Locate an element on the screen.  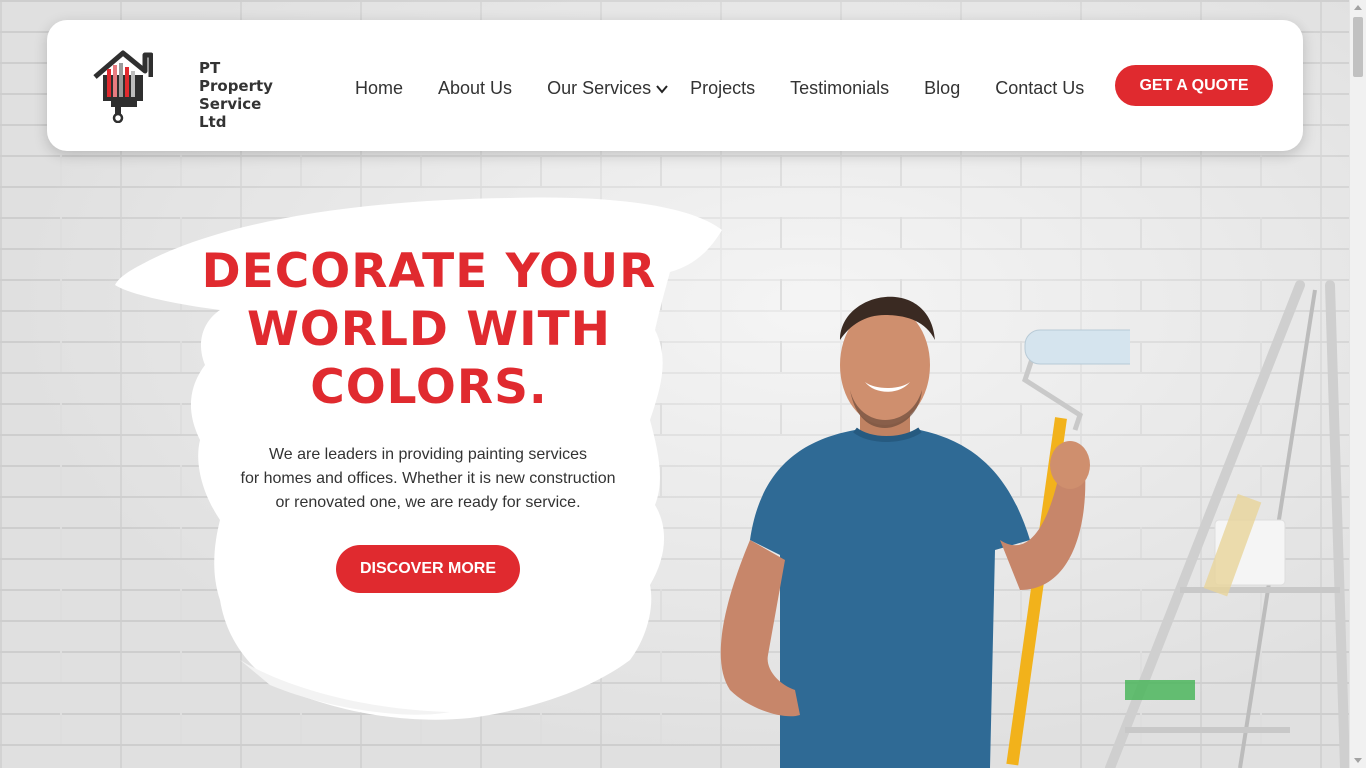
hero-title: DECORATE YOUR WORLD WITH COLORS. is located at coordinates (429, 330).